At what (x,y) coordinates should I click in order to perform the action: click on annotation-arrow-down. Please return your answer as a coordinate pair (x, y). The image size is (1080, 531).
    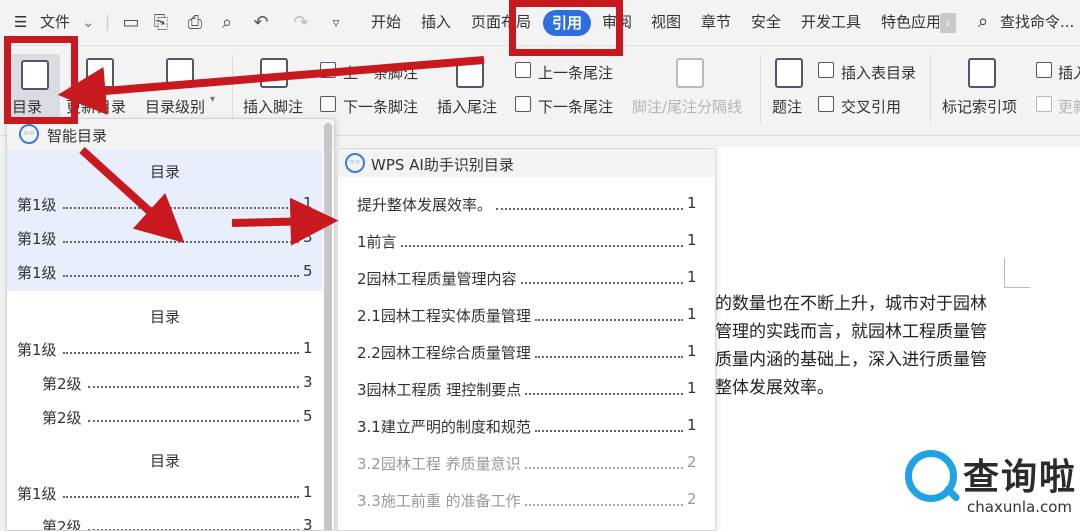
    Looking at the image, I should click on (132, 195).